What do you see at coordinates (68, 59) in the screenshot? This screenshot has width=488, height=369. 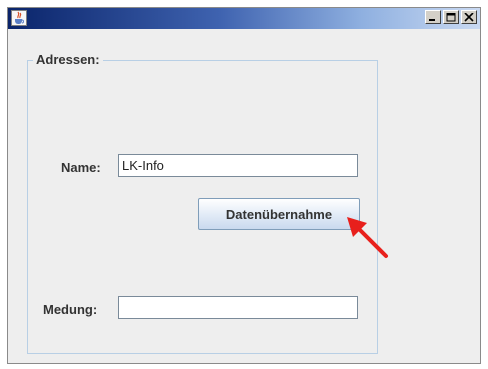 I see `panel-title: Adressen:` at bounding box center [68, 59].